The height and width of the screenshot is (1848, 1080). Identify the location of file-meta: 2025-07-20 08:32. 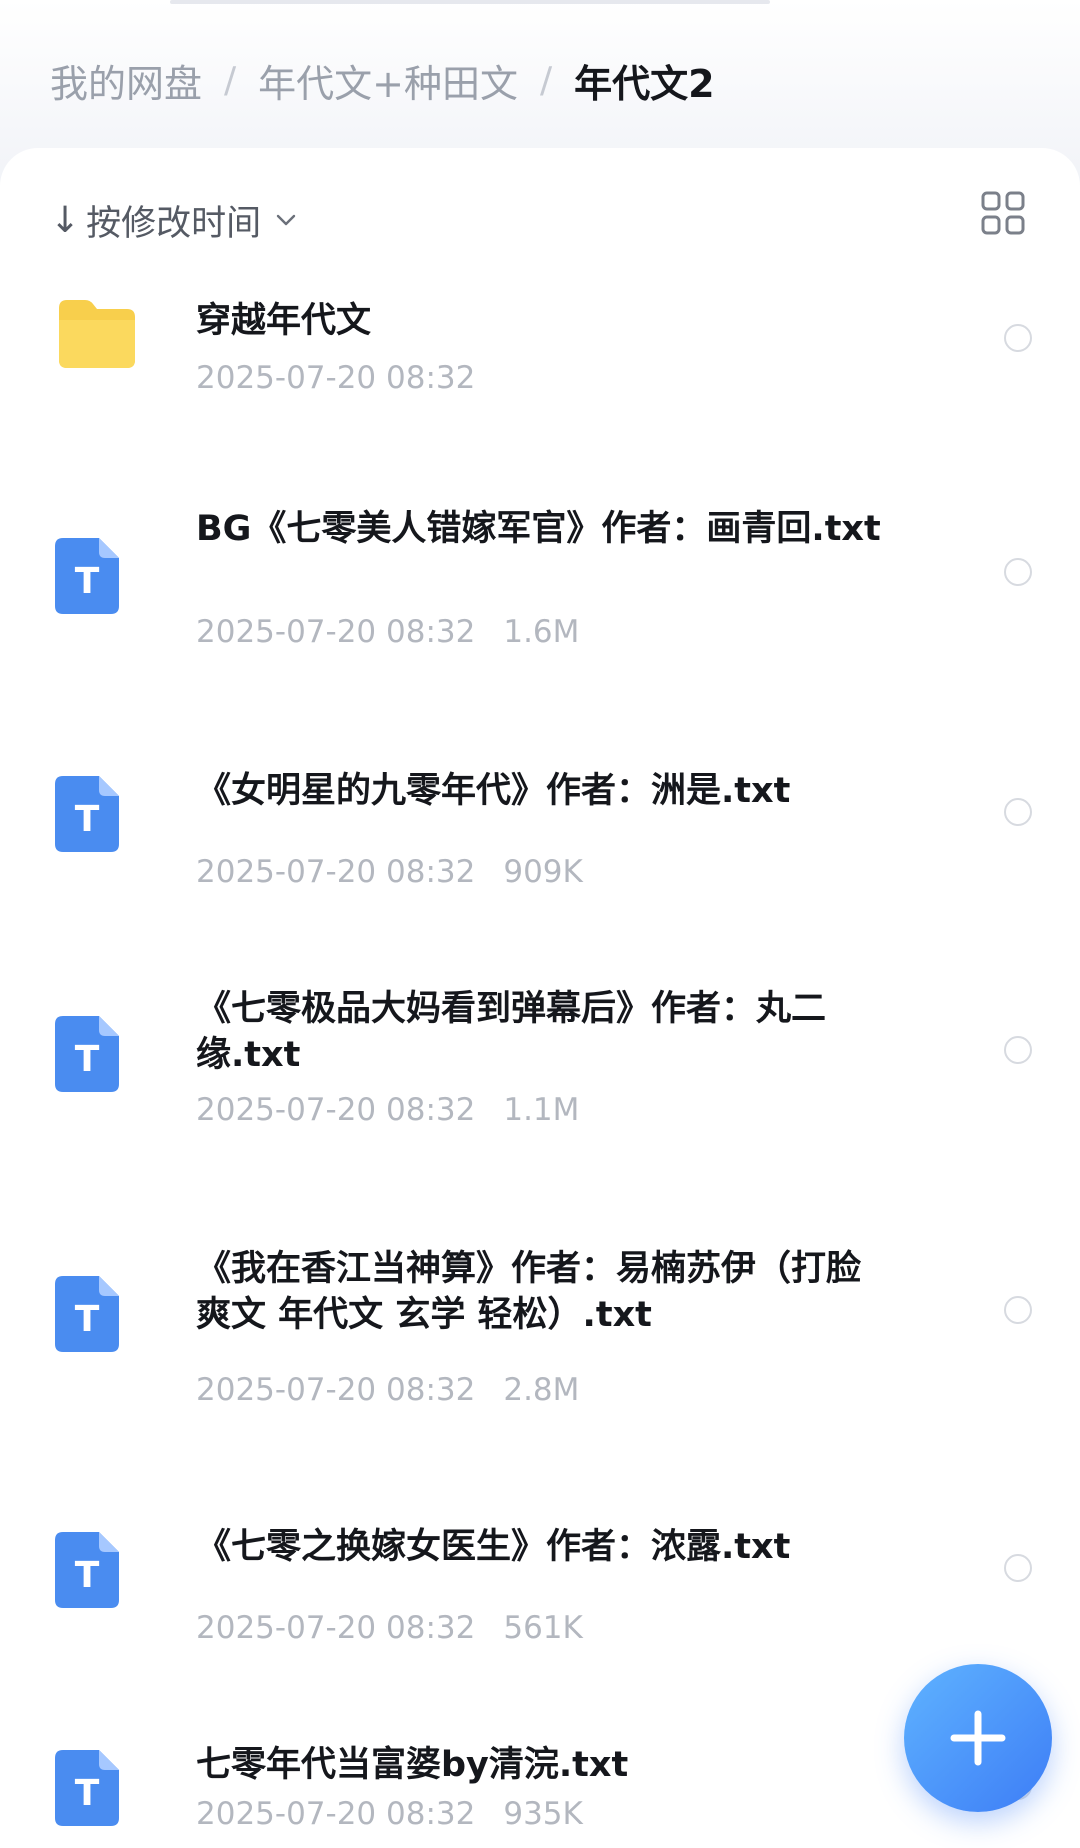
(335, 378).